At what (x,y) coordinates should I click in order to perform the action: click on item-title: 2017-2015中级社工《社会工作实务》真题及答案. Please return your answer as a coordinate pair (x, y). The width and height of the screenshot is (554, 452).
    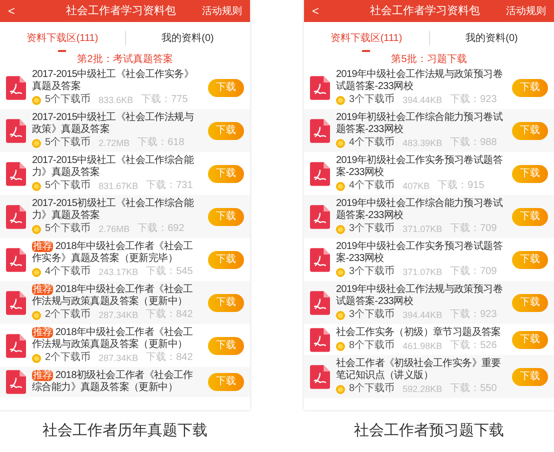
    Looking at the image, I should click on (113, 81).